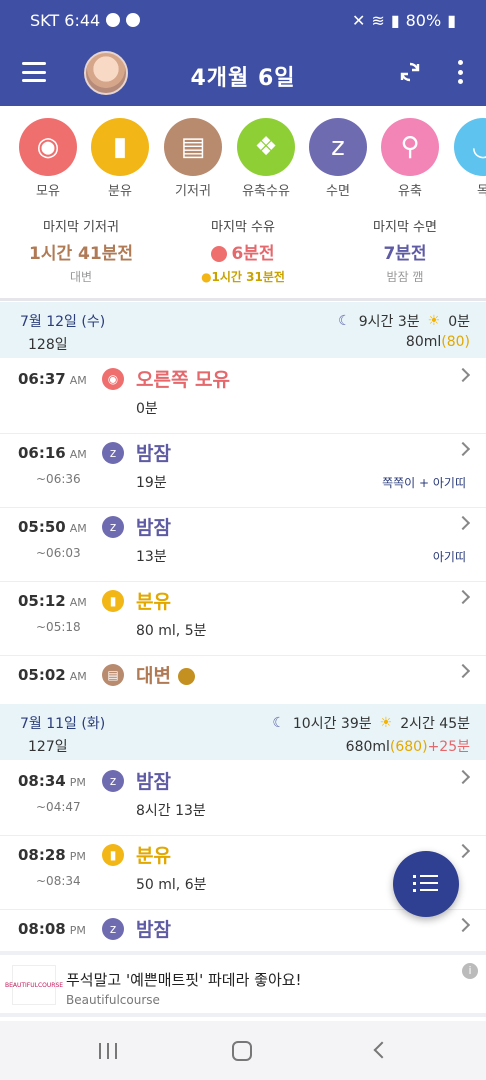 The width and height of the screenshot is (486, 1080). Describe the element at coordinates (371, 723) in the screenshot. I see `day-sleep-totals: ☾ 10시간 39분 ☀ 2시간 45분` at that location.